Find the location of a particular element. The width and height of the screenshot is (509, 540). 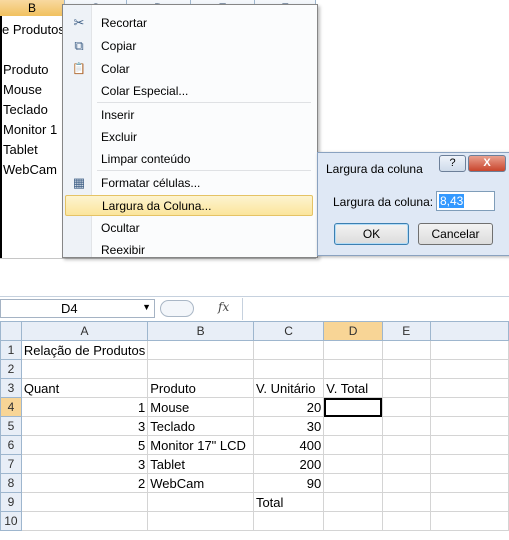

menu-item-copiar: ⧉ Copiar is located at coordinates (189, 46).